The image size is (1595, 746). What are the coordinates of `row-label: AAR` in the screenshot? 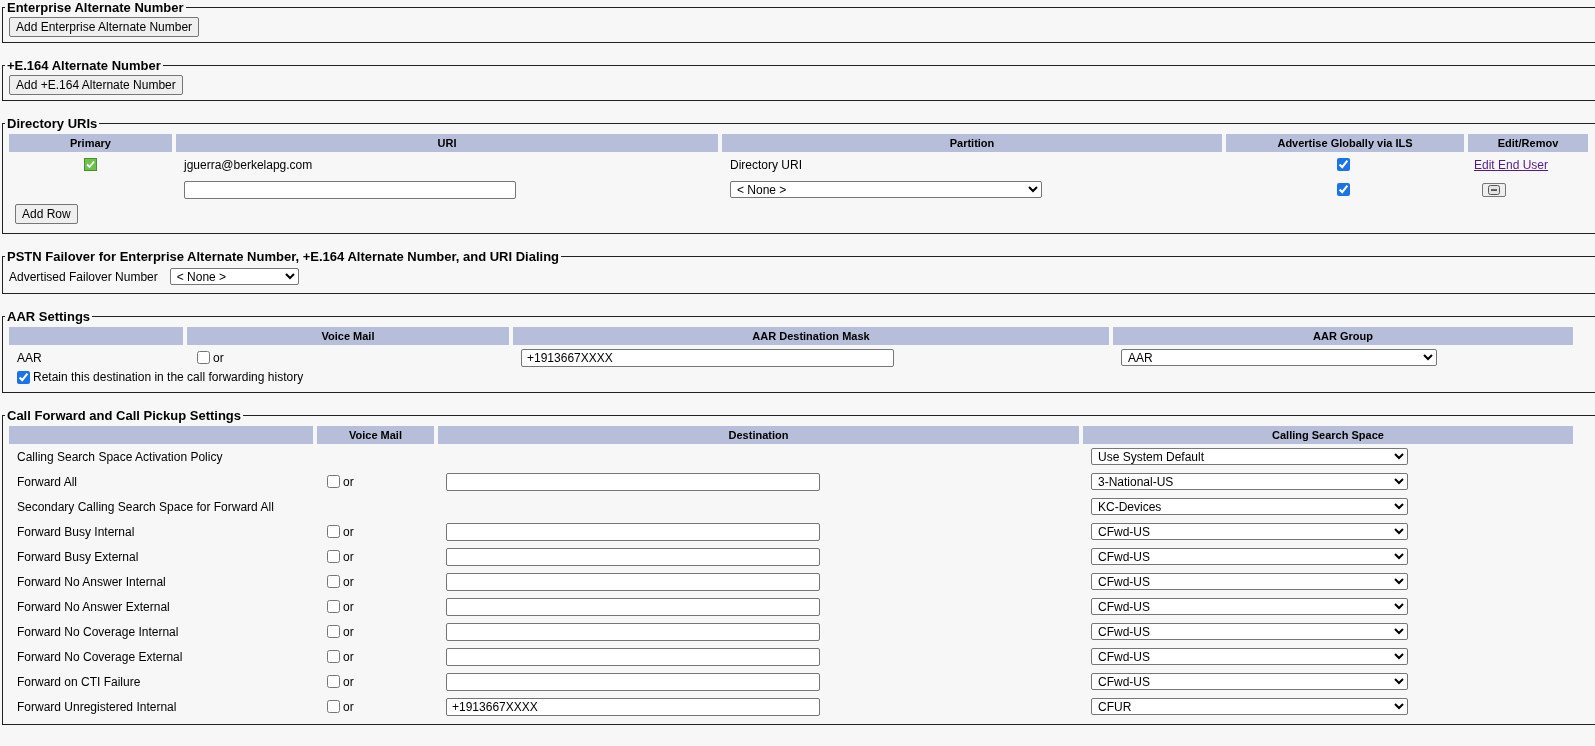 It's located at (29, 357).